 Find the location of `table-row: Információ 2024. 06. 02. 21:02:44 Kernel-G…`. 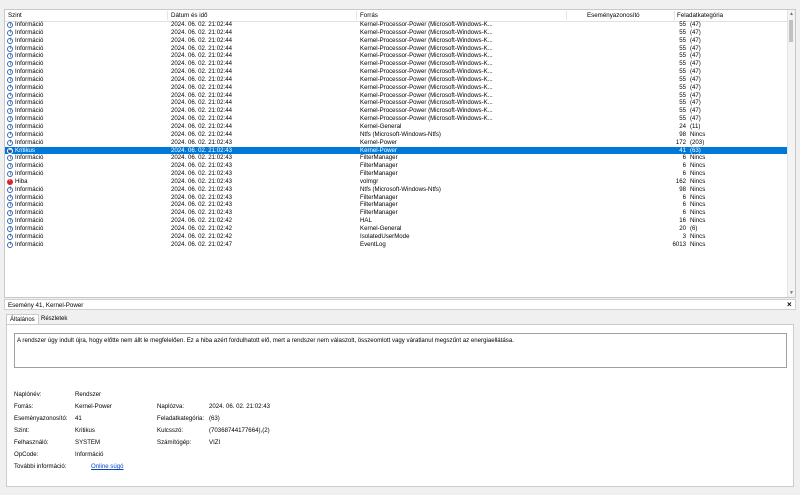

table-row: Információ 2024. 06. 02. 21:02:44 Kernel-G… is located at coordinates (397, 127).